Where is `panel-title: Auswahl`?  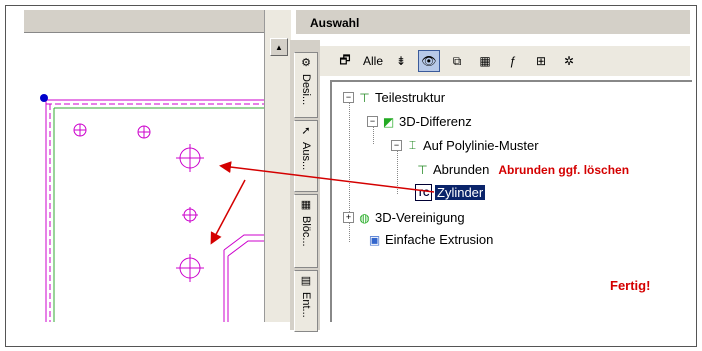
panel-title: Auswahl is located at coordinates (493, 22).